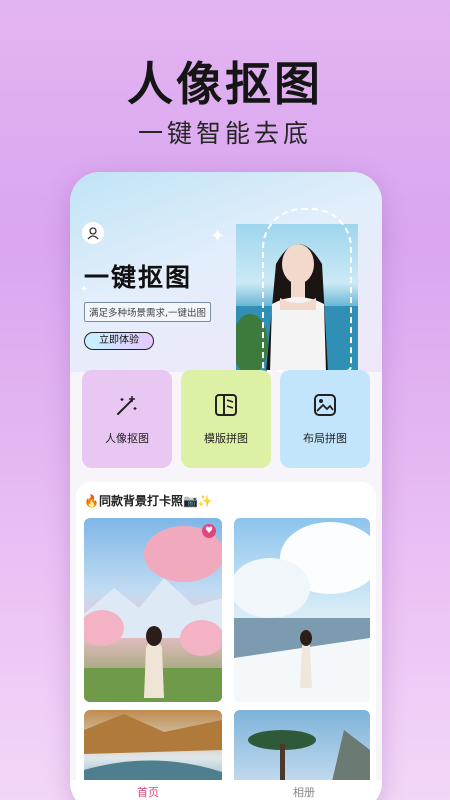  I want to click on magic-wand-icon, so click(127, 405).